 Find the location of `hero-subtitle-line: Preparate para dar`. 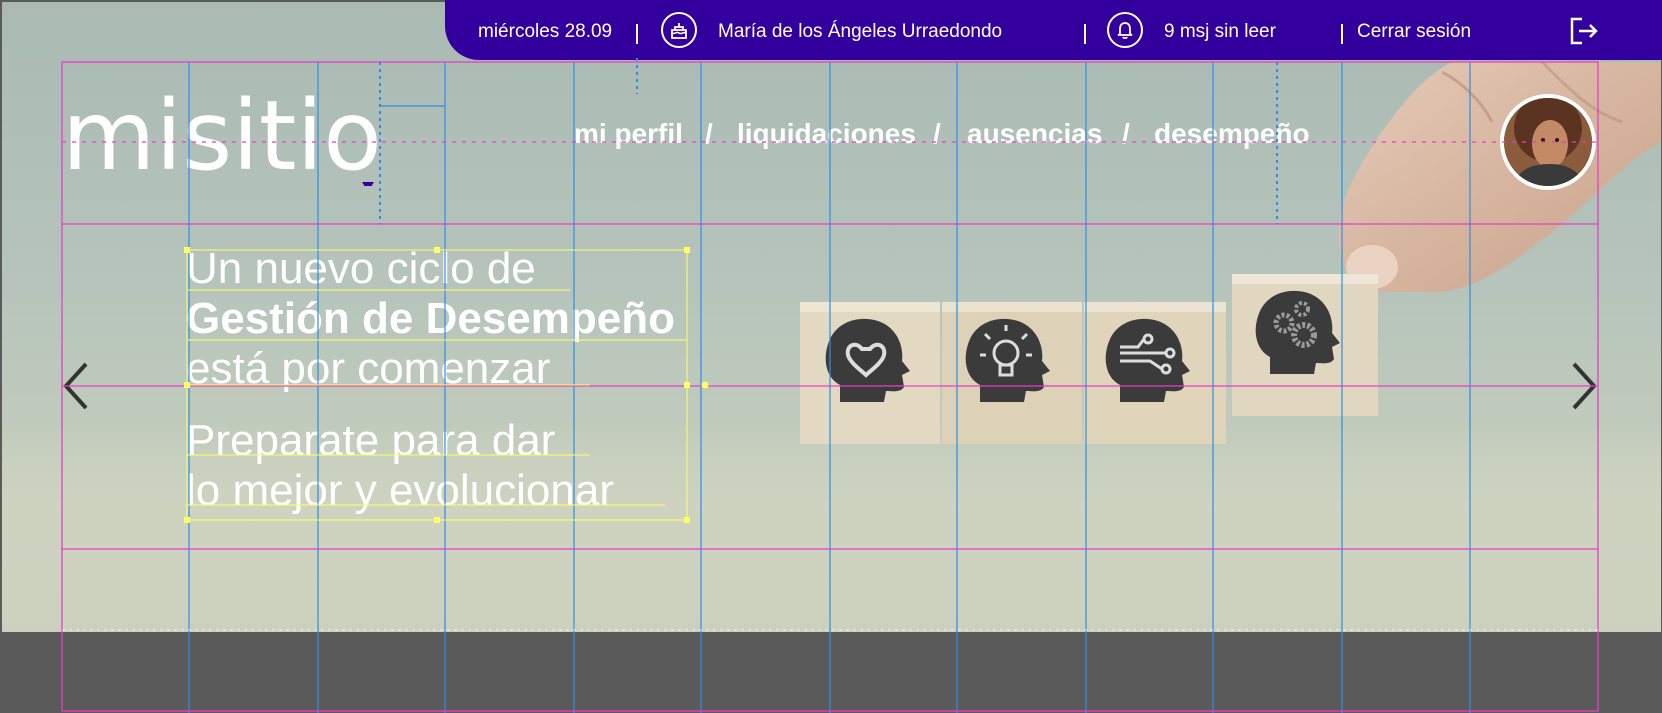

hero-subtitle-line: Preparate para dar is located at coordinates (371, 440).